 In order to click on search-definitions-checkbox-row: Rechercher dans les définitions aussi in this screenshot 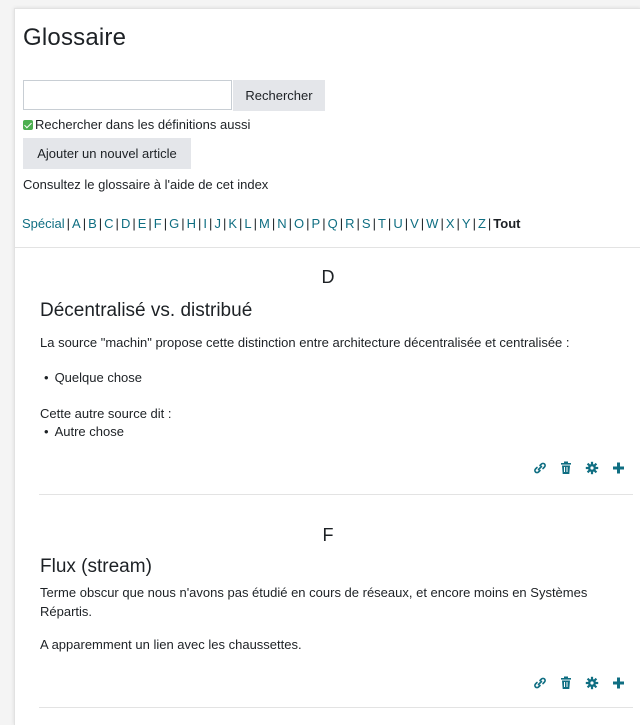, I will do `click(136, 124)`.